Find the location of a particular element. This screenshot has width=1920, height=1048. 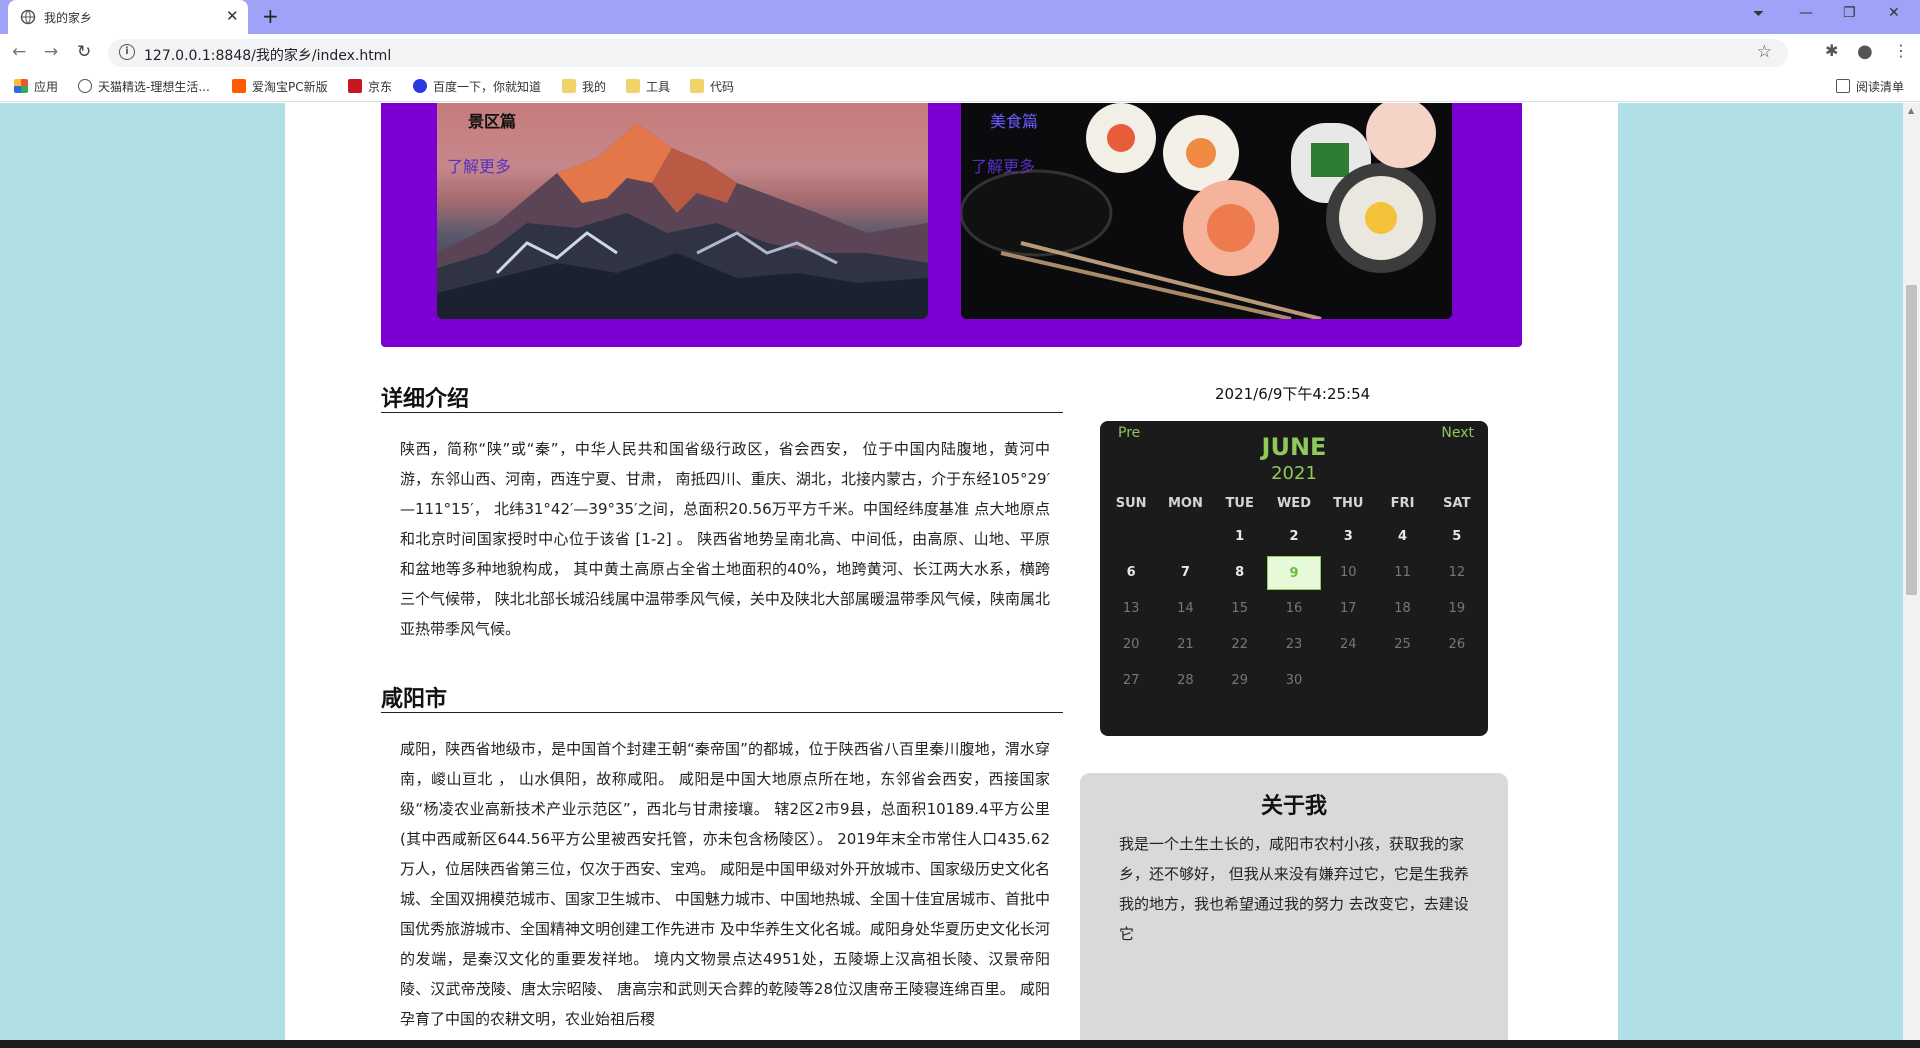

learn-more-link-food: 了解更多 is located at coordinates (1003, 165).